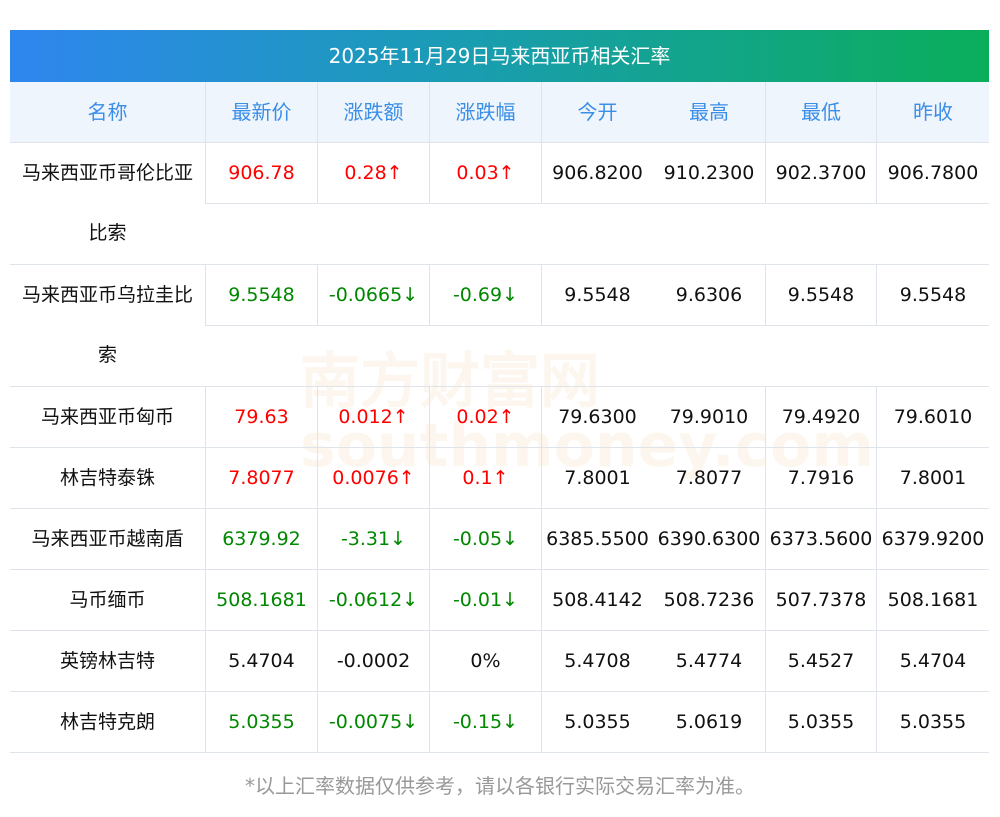 The height and width of the screenshot is (817, 1000). I want to click on cell-pct: 0.02↑, so click(485, 417).